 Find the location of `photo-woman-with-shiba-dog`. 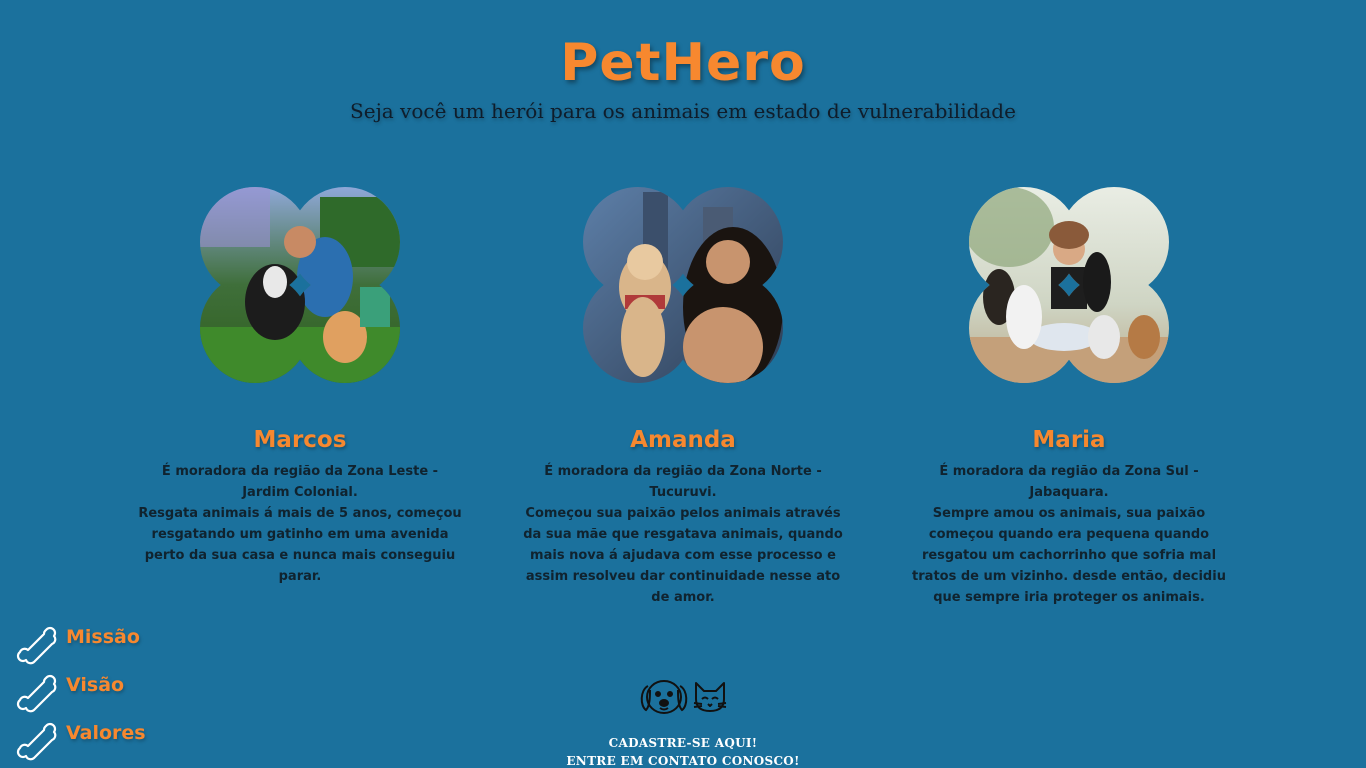

photo-woman-with-shiba-dog is located at coordinates (683, 285).